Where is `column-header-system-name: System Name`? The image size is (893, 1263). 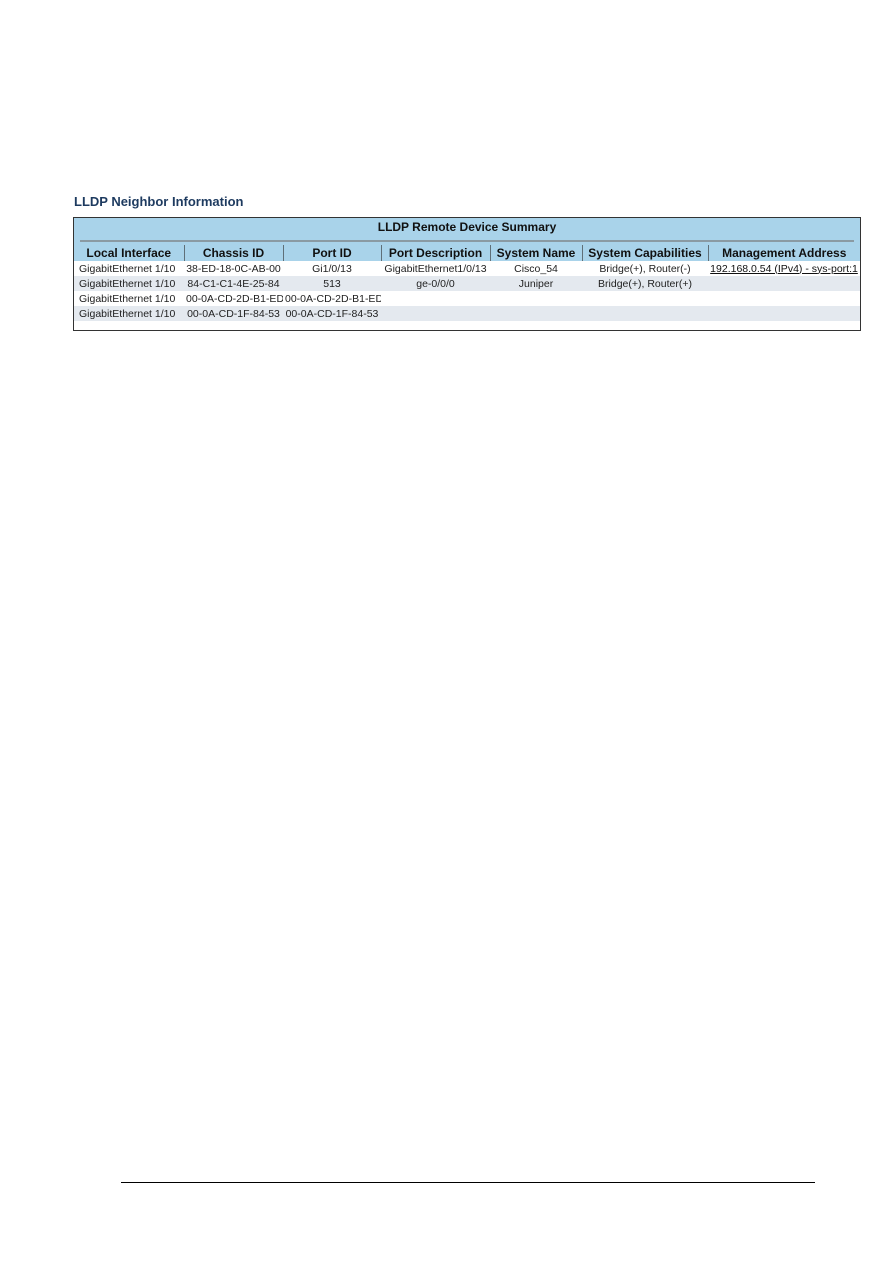 column-header-system-name: System Name is located at coordinates (536, 253).